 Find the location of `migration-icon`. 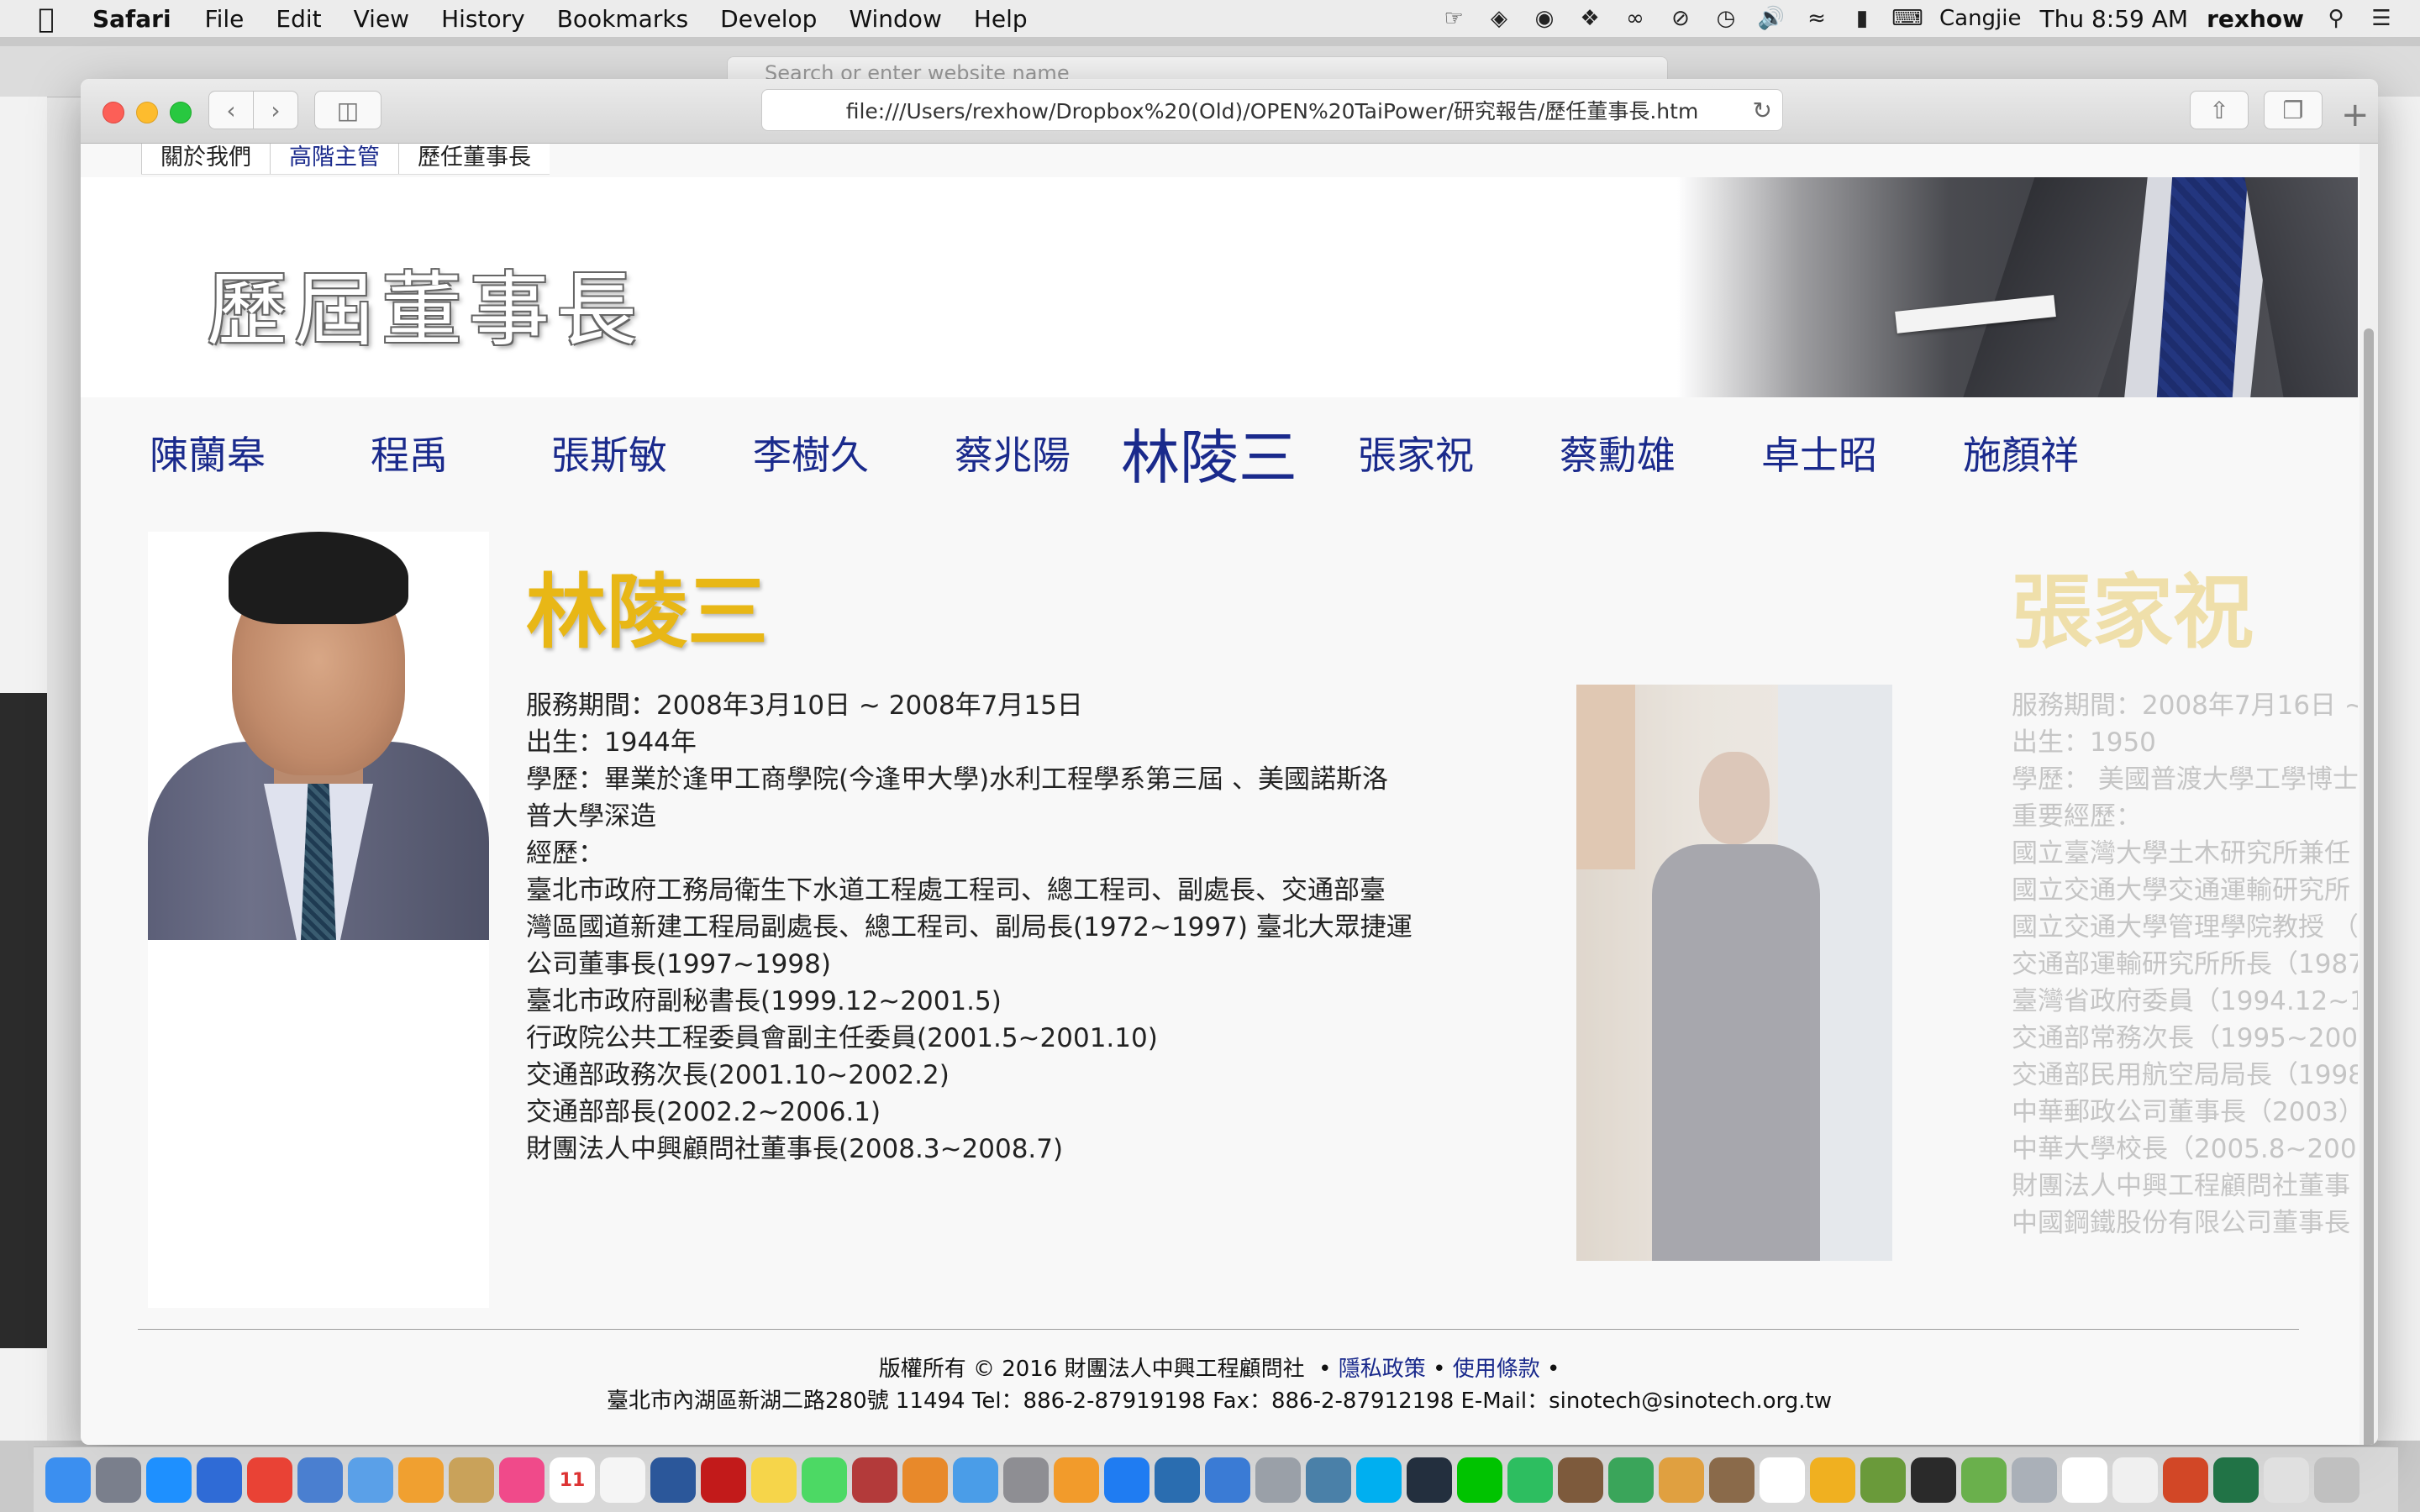

migration-icon is located at coordinates (1278, 1480).